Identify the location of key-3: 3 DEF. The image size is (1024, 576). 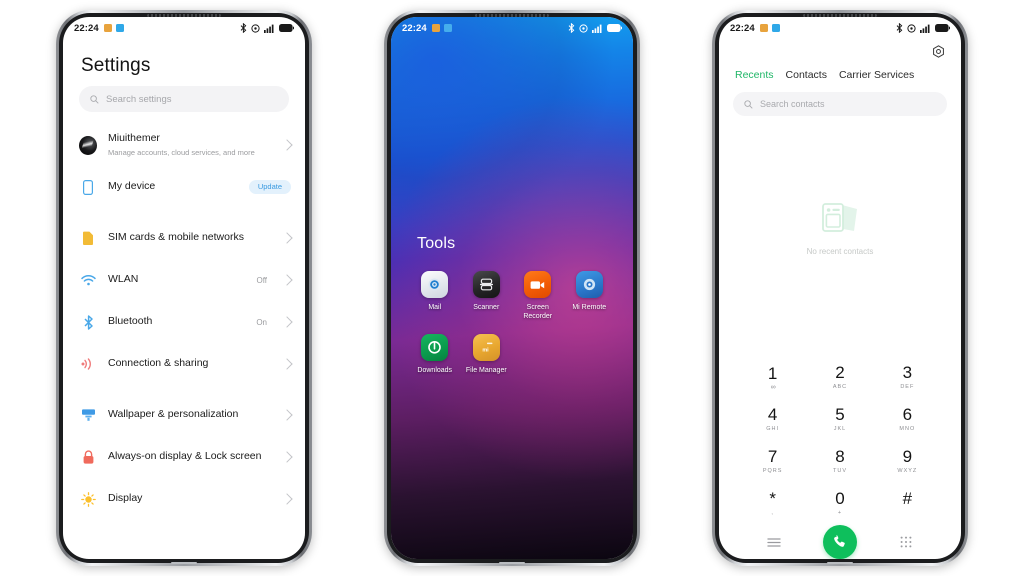
(907, 377).